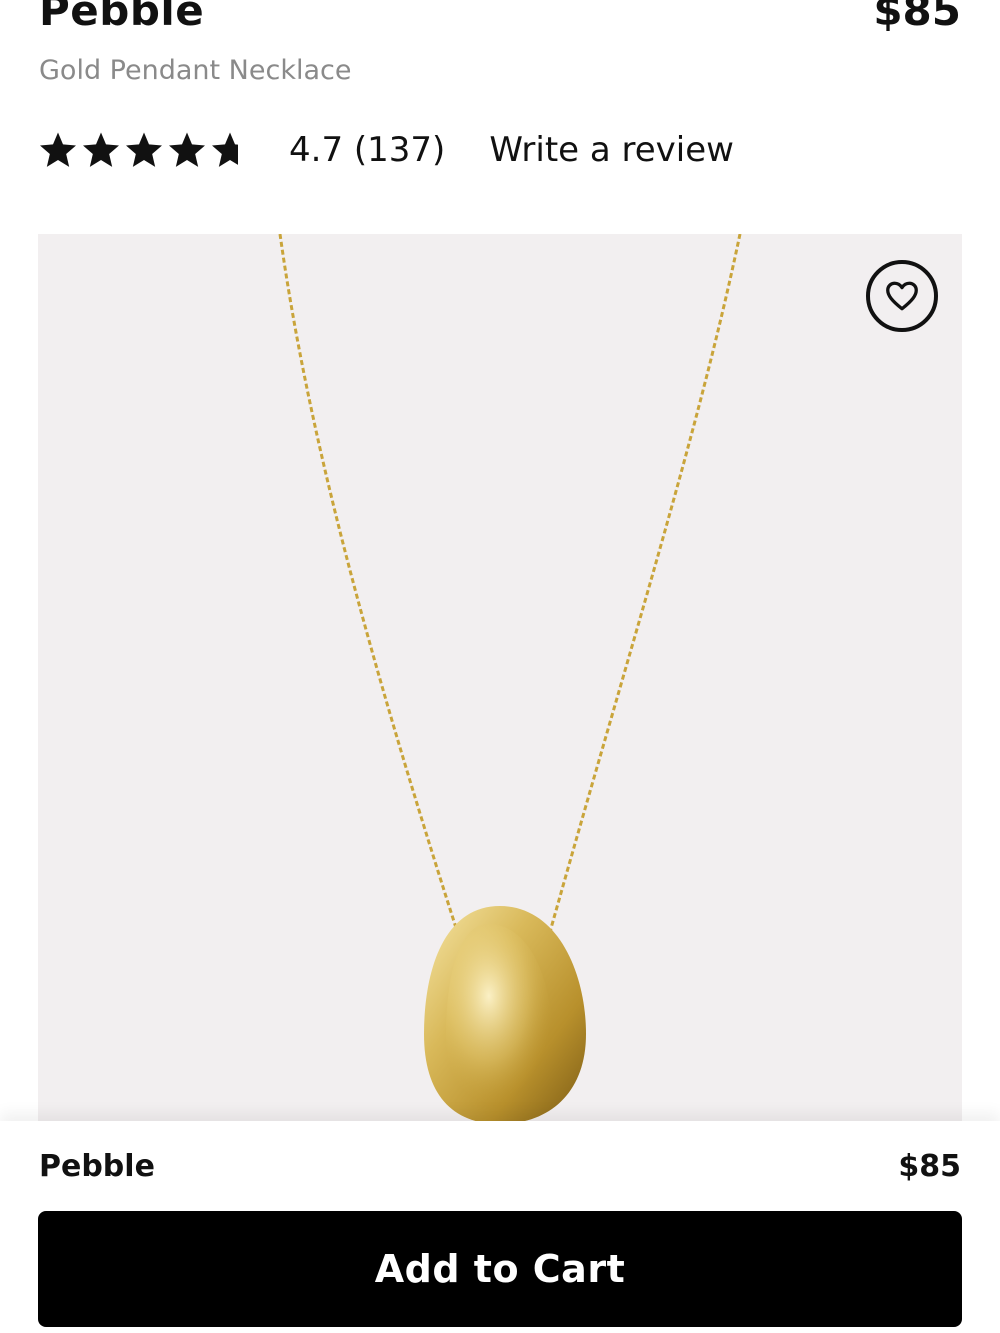 Image resolution: width=1000 pixels, height=1333 pixels. What do you see at coordinates (917, 17) in the screenshot?
I see `product-price: $85` at bounding box center [917, 17].